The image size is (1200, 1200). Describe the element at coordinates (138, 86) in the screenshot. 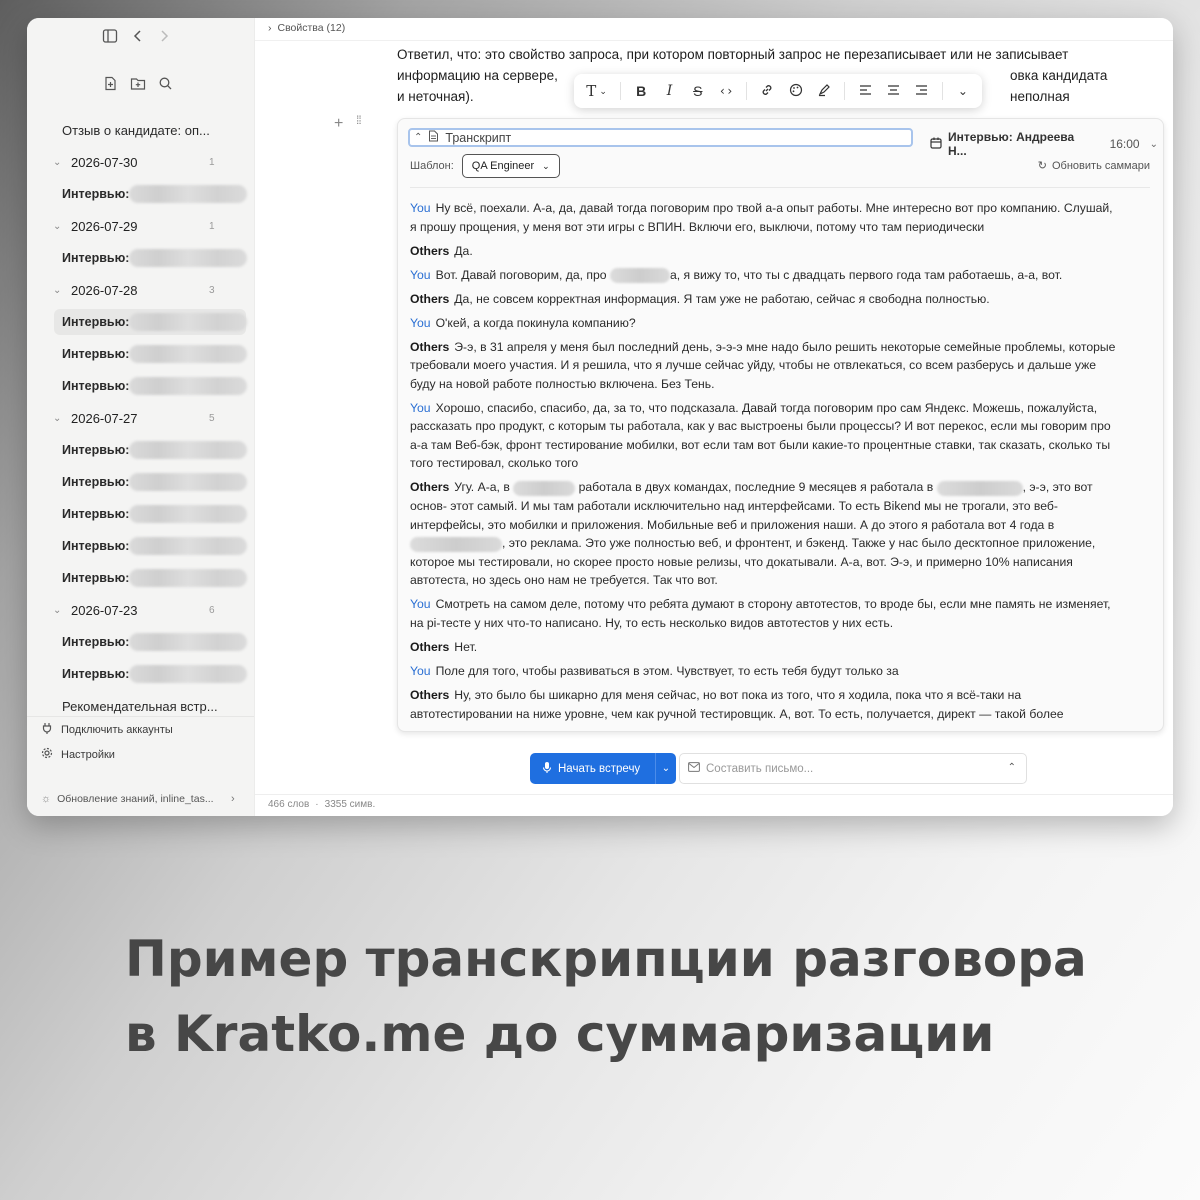

I see `new-folder-icon` at that location.